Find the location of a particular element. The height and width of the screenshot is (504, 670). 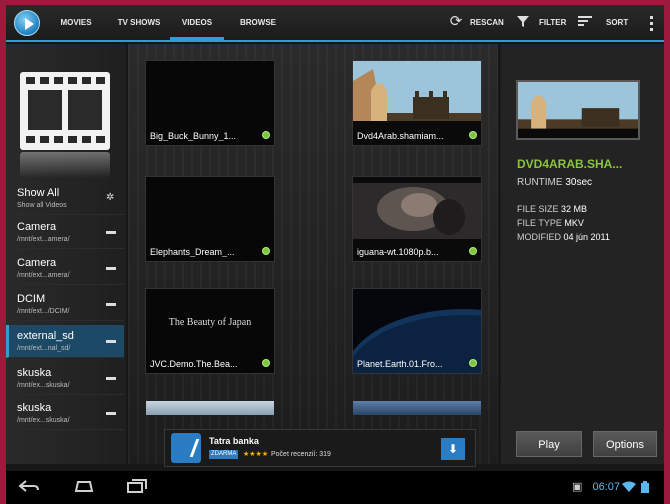

sidebar-item-title: Show All is located at coordinates (38, 193).